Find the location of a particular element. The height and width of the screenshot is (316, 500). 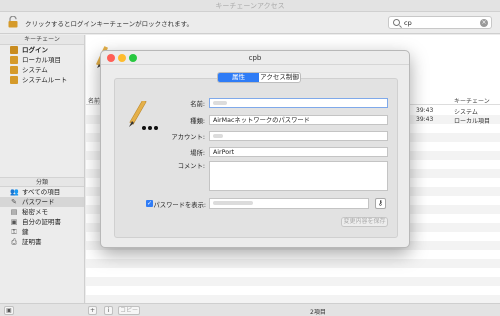

category-certificates: ⎙ 証明書 is located at coordinates (42, 242).